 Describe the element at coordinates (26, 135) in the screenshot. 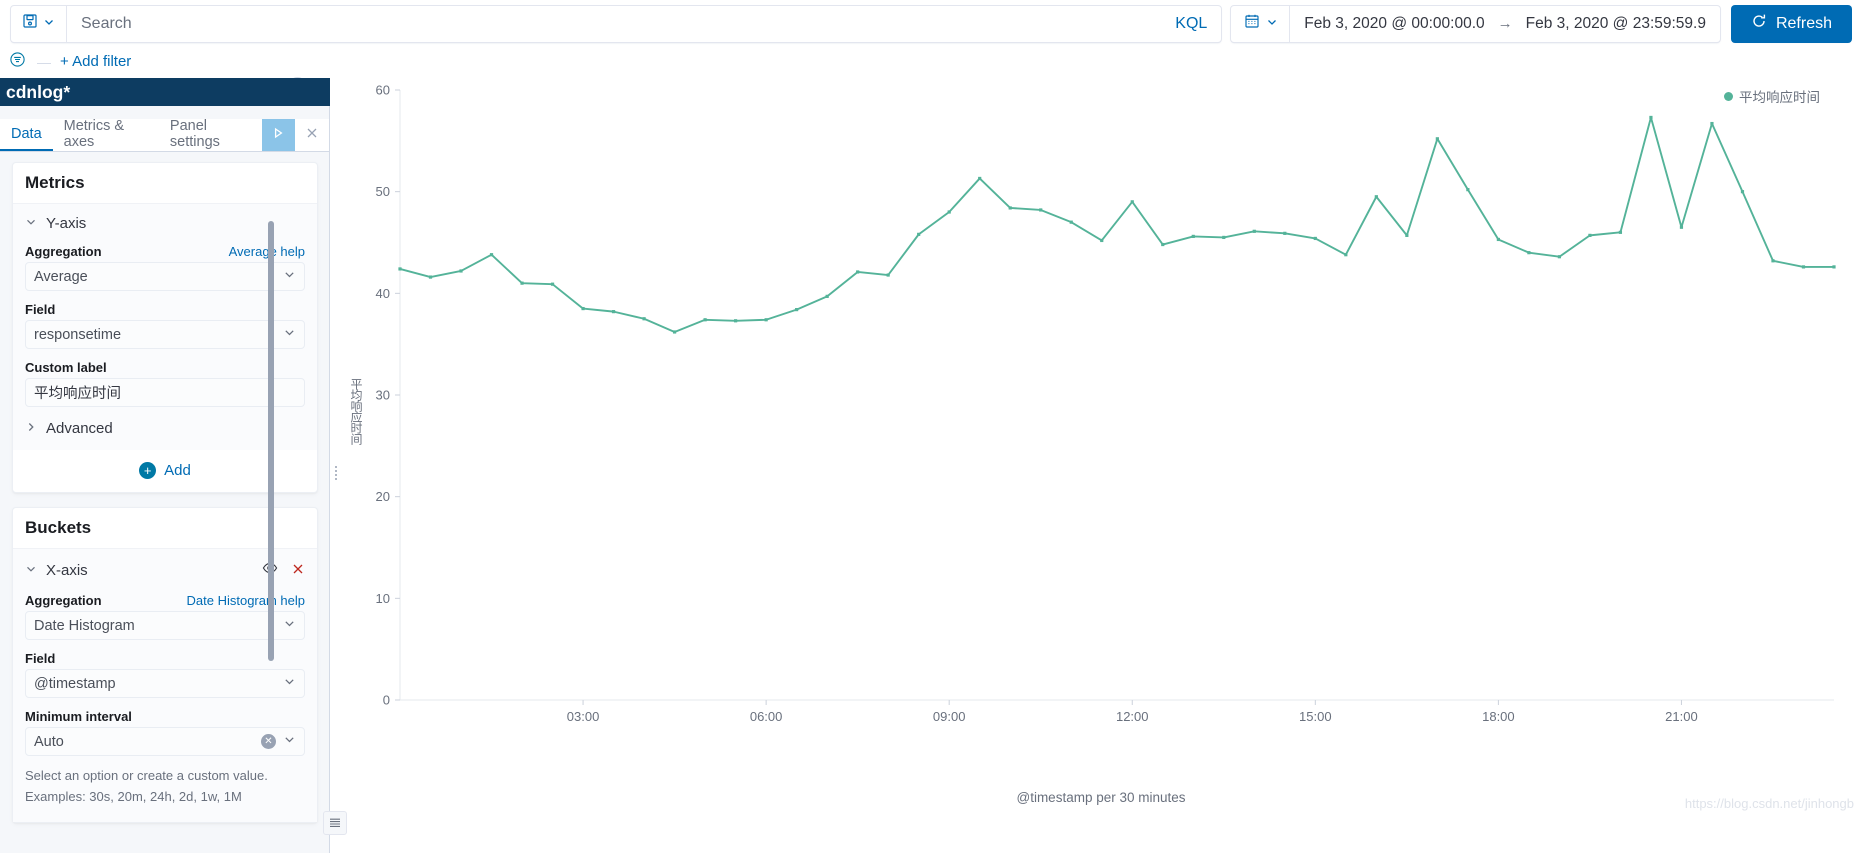

I see `tab-data: Data` at that location.